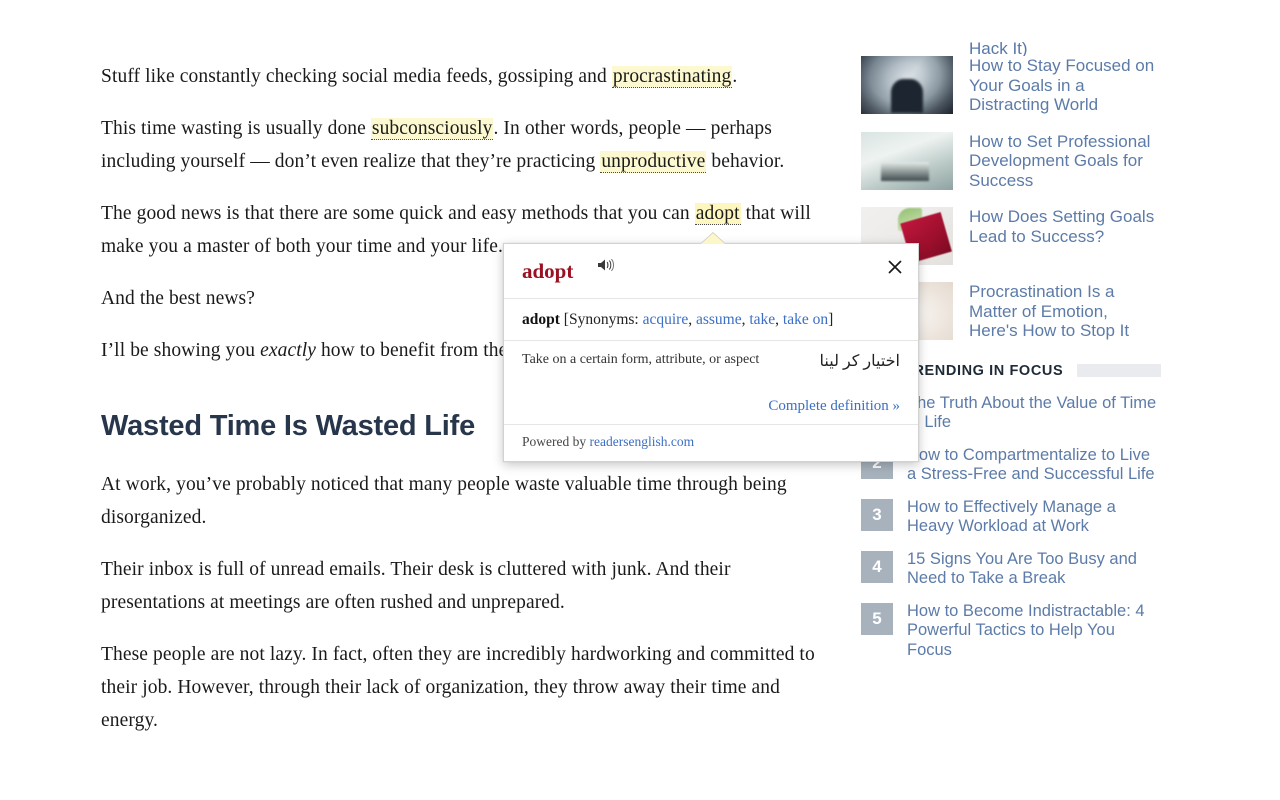 The height and width of the screenshot is (800, 1280). Describe the element at coordinates (642, 441) in the screenshot. I see `readersenglish-link: readersenglish.com` at that location.